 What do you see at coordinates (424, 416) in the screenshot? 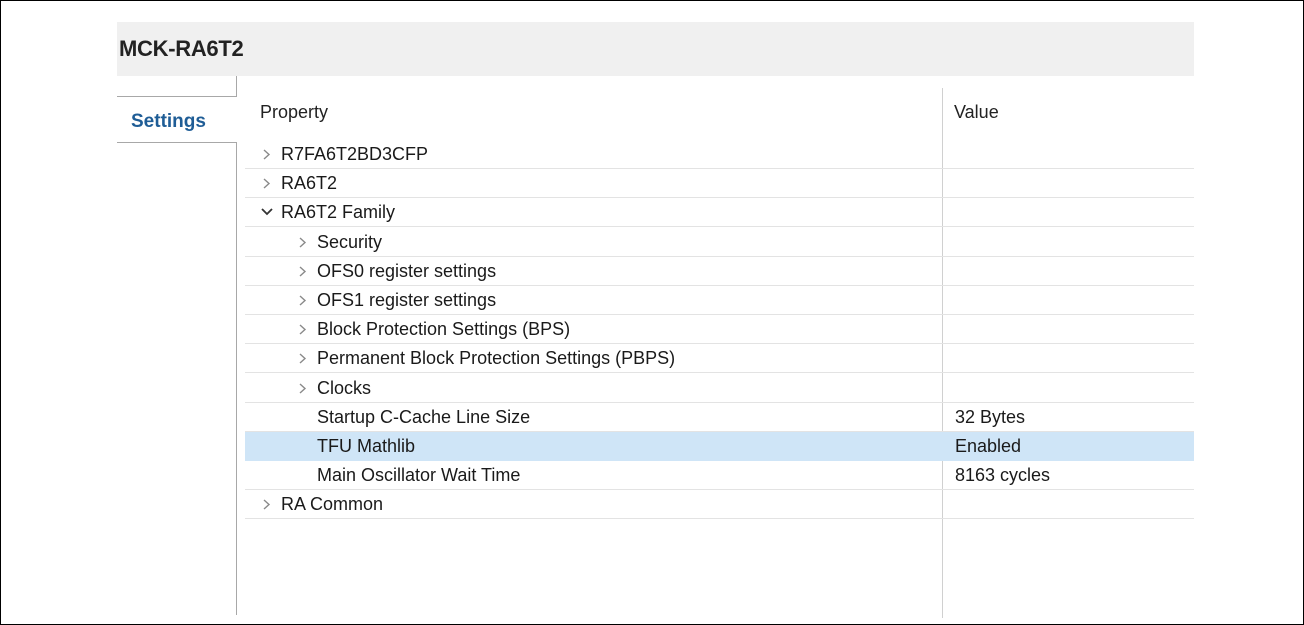
I see `property-label: Startup C-Cache Line Size` at bounding box center [424, 416].